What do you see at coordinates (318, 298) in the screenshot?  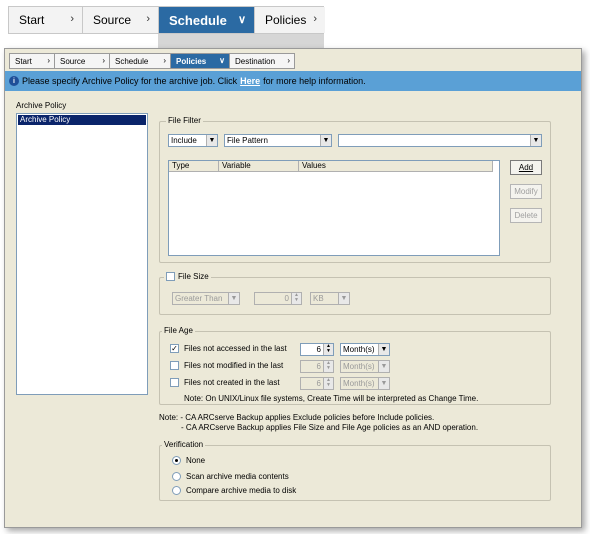 I see `size-unit-value: KB` at bounding box center [318, 298].